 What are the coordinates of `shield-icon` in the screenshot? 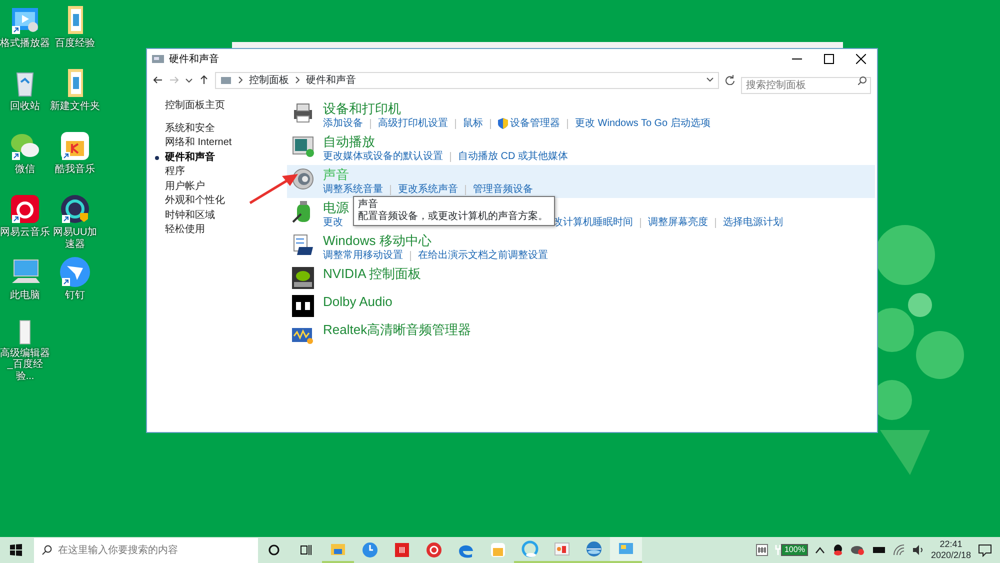 It's located at (503, 123).